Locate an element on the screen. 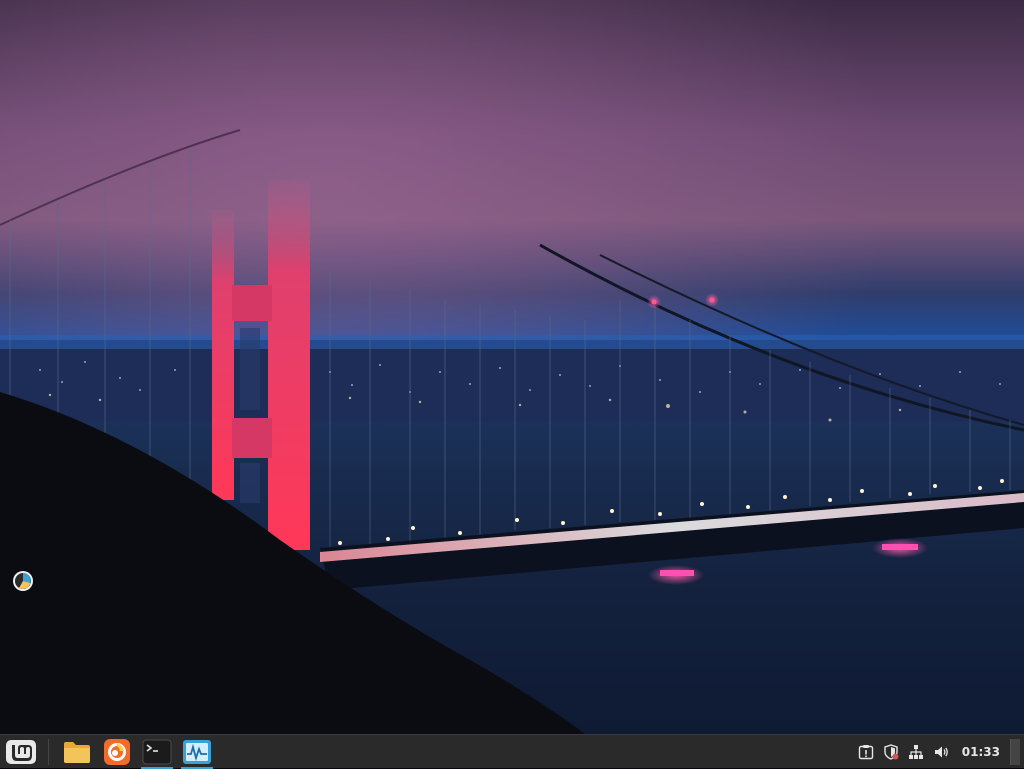 The width and height of the screenshot is (1024, 769). system-monitor-icon is located at coordinates (197, 751).